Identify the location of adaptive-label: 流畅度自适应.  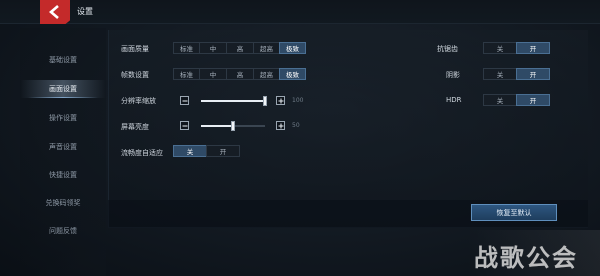
(142, 153).